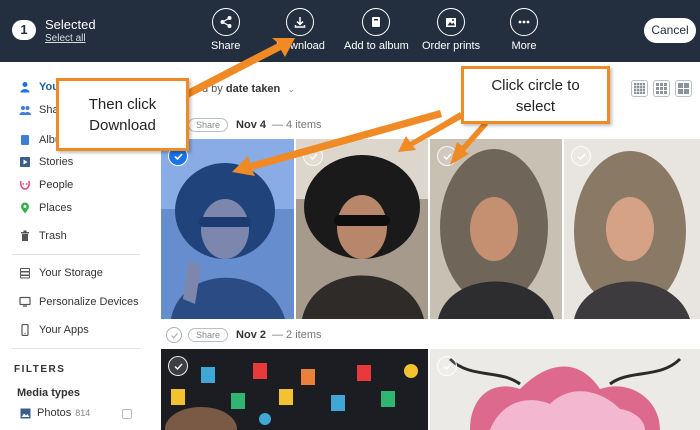 This screenshot has width=700, height=430. I want to click on more-dots-icon, so click(524, 22).